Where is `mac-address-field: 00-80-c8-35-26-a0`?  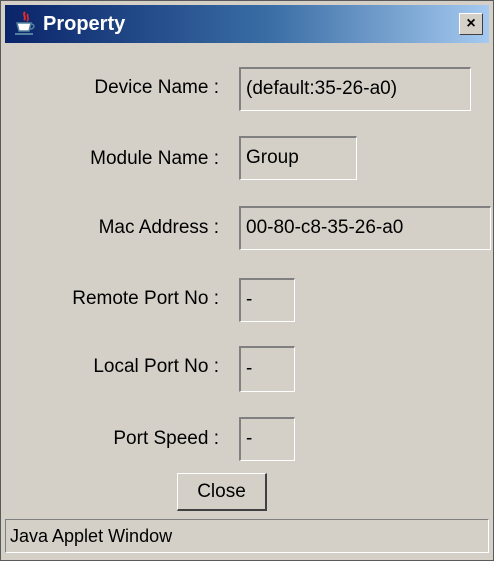
mac-address-field: 00-80-c8-35-26-a0 is located at coordinates (365, 228).